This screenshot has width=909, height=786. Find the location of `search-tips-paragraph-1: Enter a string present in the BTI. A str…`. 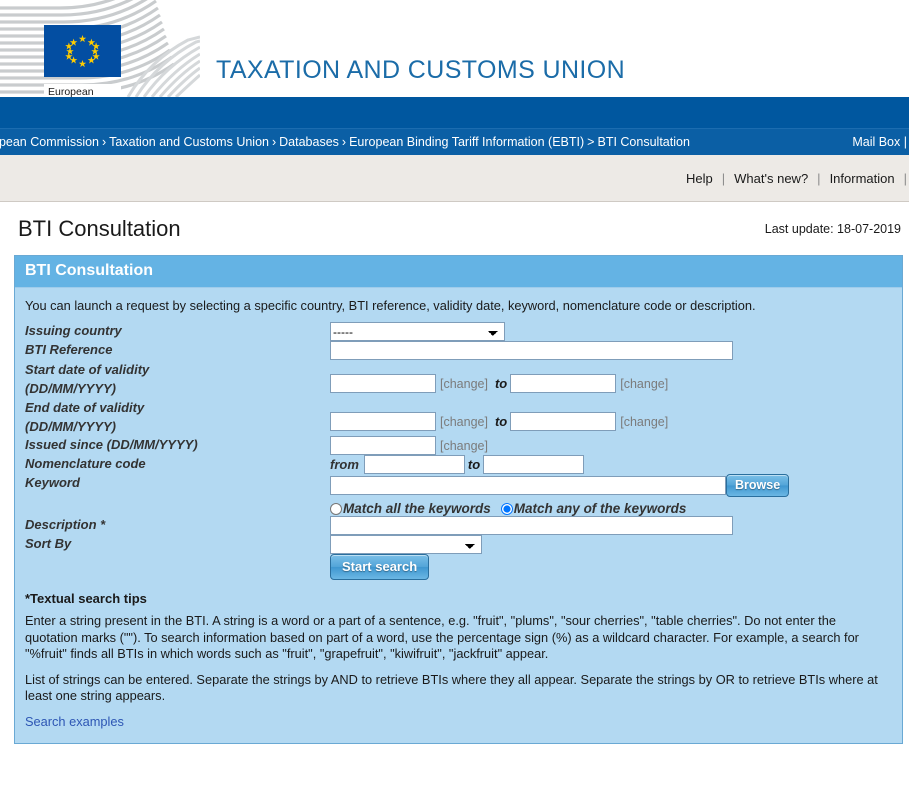

search-tips-paragraph-1: Enter a string present in the BTI. A str… is located at coordinates (442, 637).